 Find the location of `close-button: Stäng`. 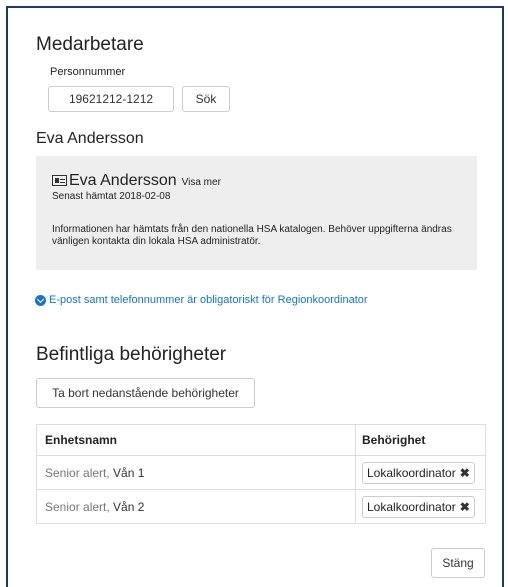

close-button: Stäng is located at coordinates (458, 563).